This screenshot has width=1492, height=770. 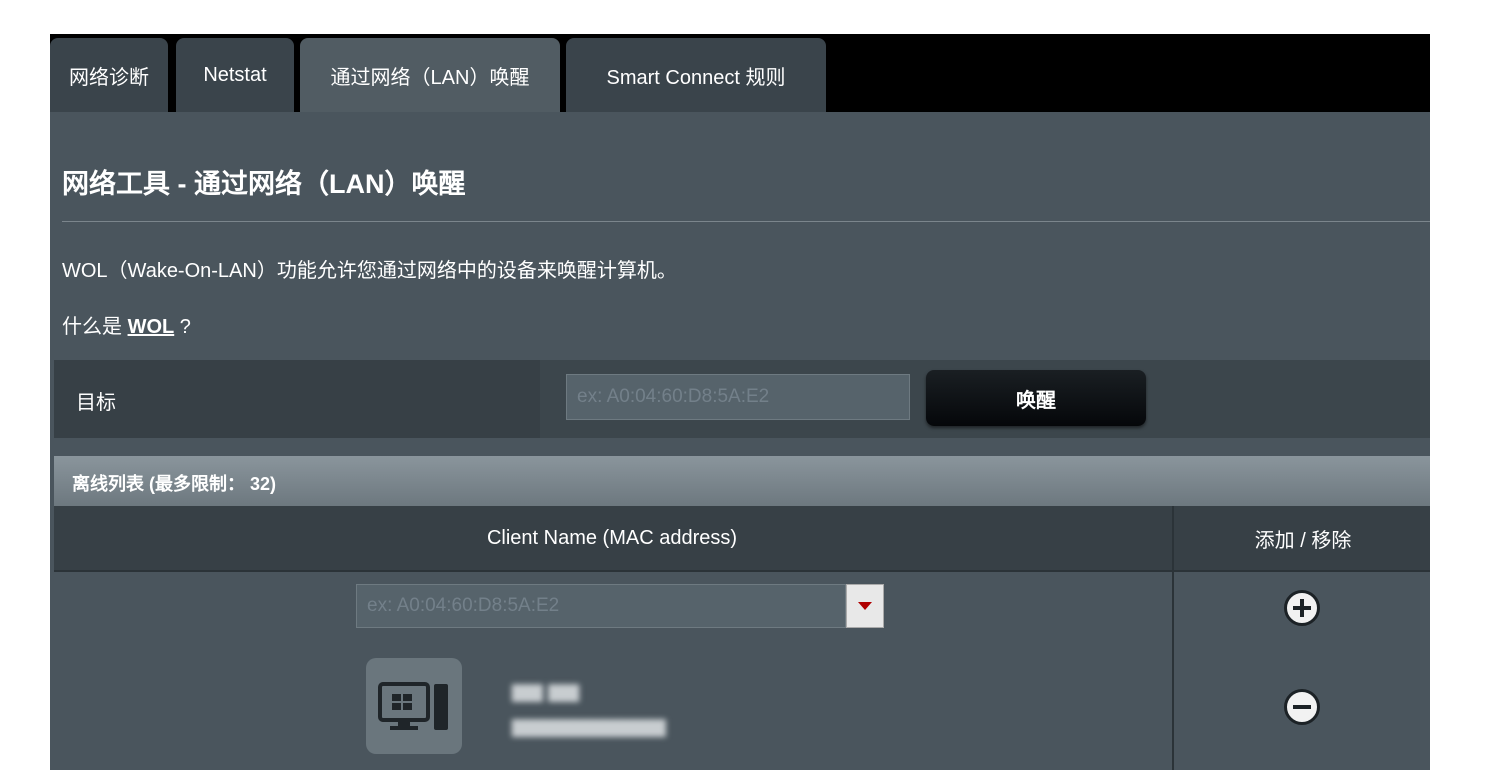 I want to click on windows-pc-icon, so click(x=414, y=706).